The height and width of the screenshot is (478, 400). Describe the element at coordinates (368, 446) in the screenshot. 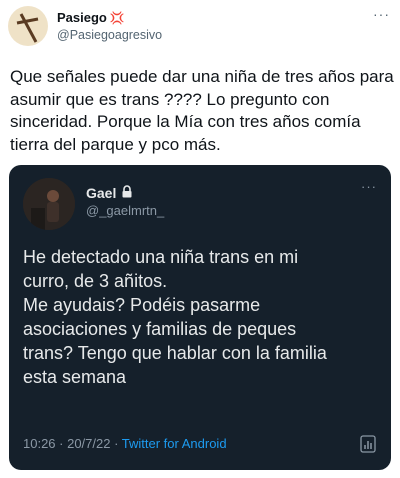

I see `analytics-icon` at that location.